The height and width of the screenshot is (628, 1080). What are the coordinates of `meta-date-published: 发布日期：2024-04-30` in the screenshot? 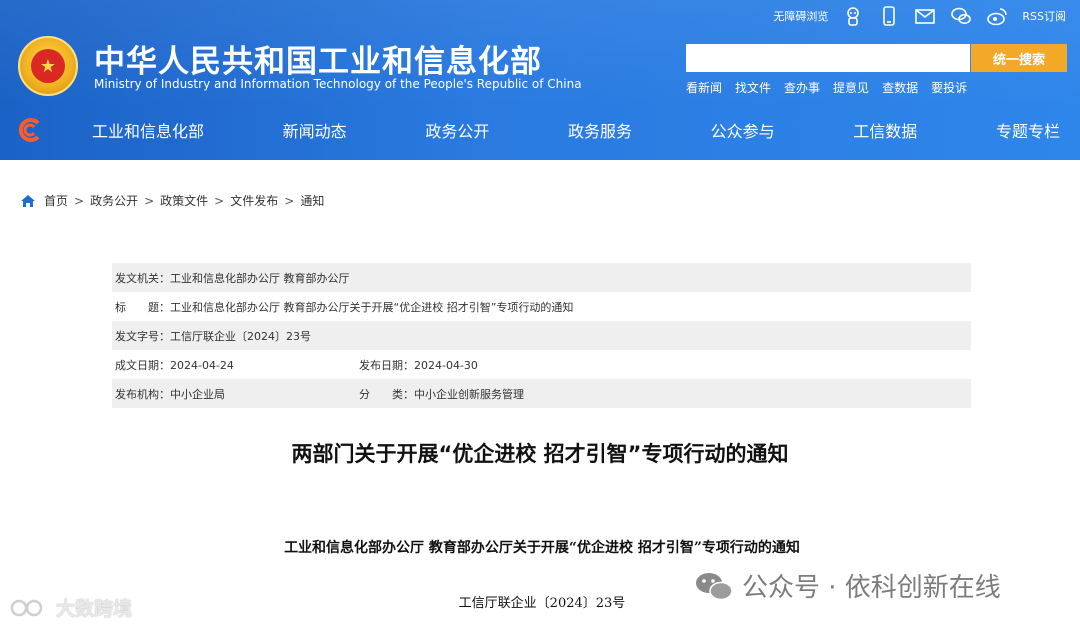 It's located at (418, 365).